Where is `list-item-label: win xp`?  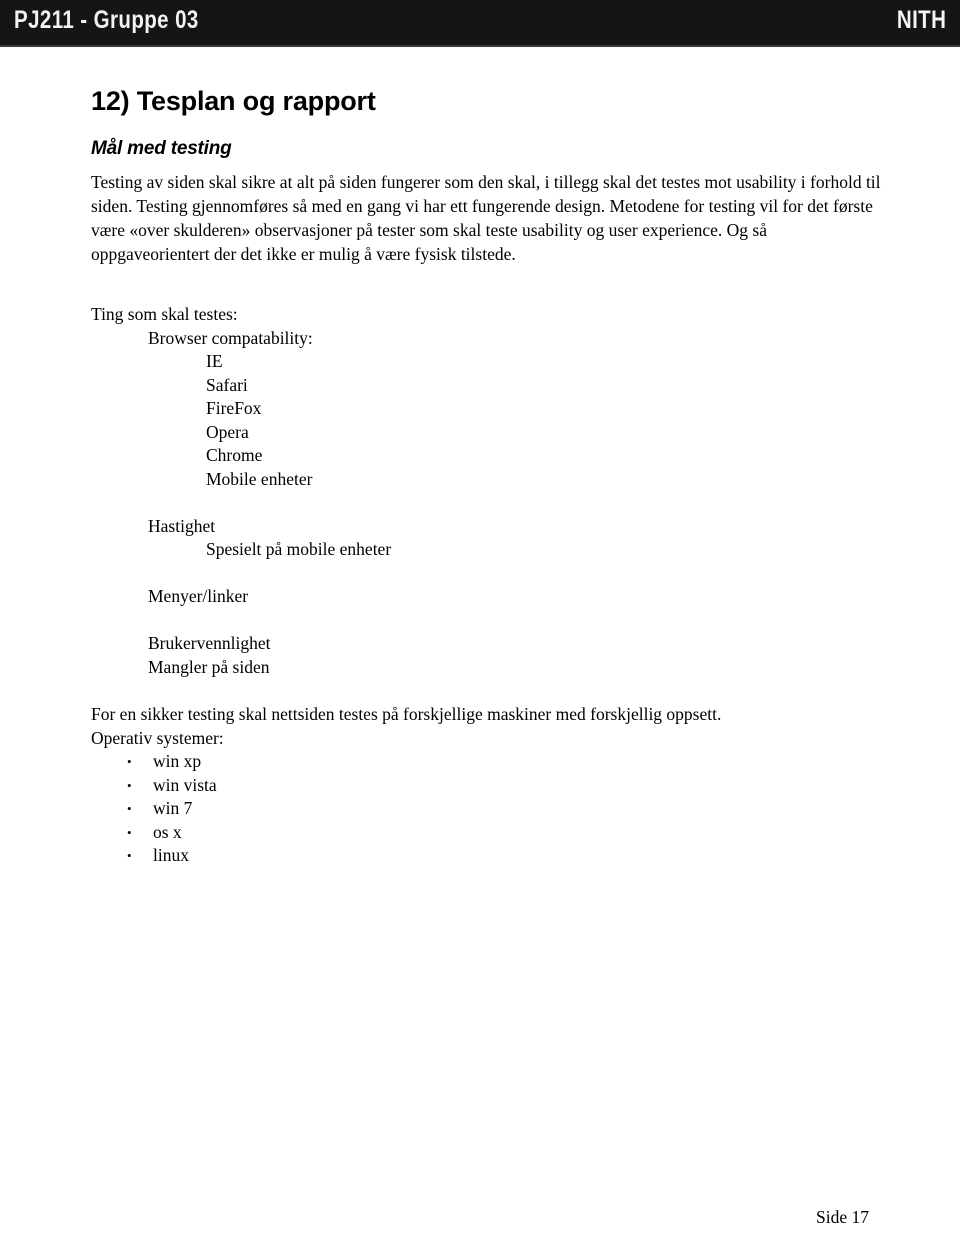 list-item-label: win xp is located at coordinates (177, 761).